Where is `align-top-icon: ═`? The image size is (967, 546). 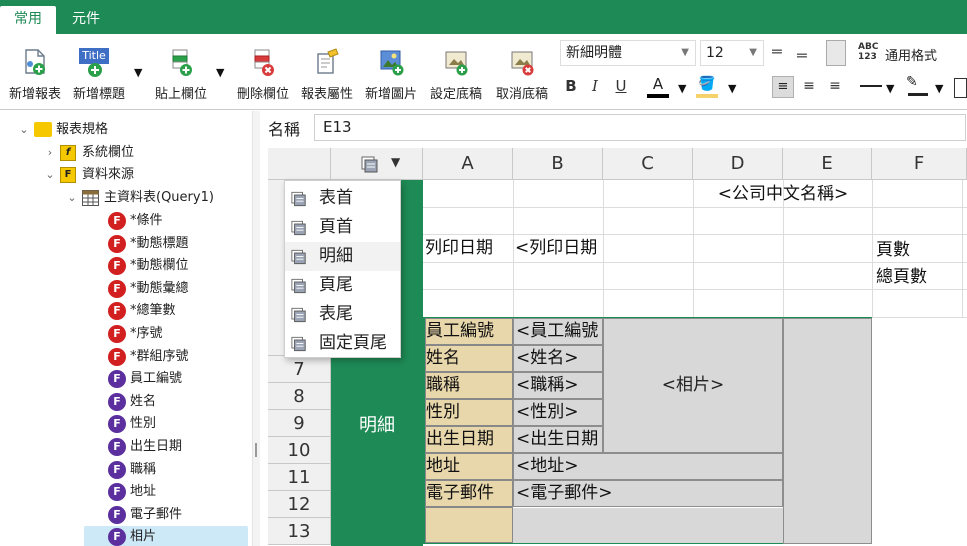
align-top-icon: ═ is located at coordinates (779, 51).